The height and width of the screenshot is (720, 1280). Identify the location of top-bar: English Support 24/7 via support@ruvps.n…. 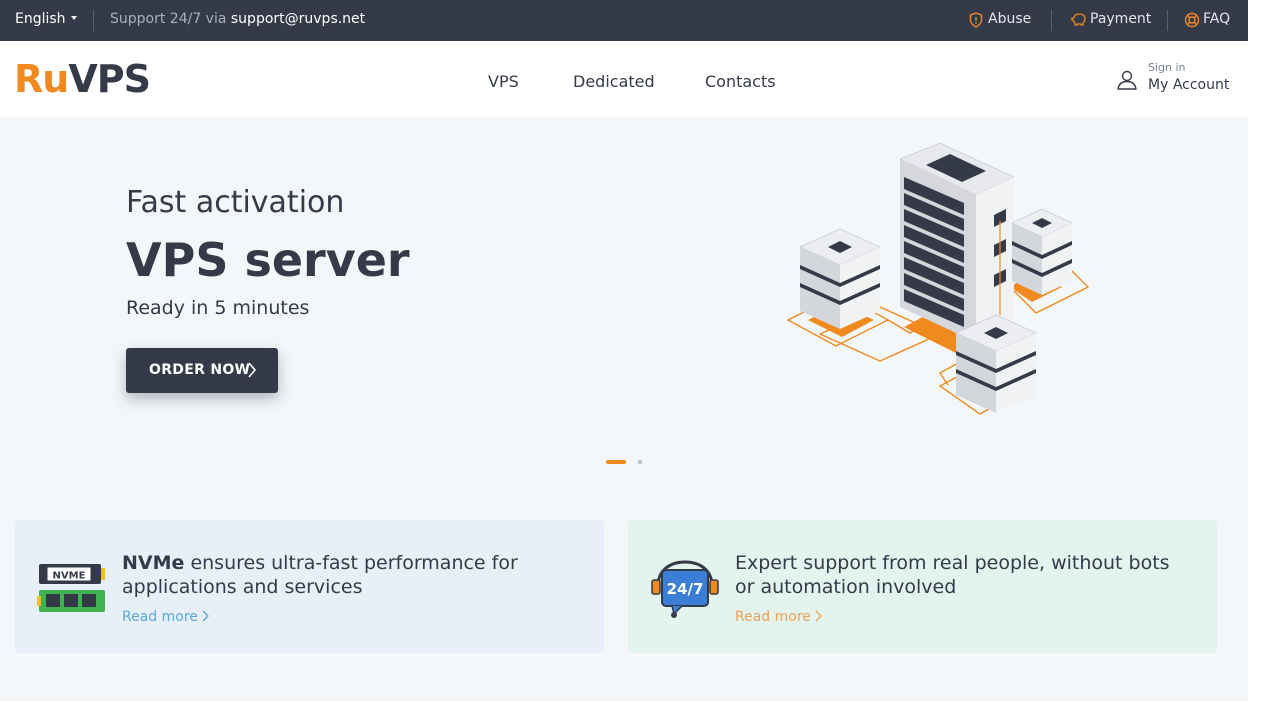
(624, 20).